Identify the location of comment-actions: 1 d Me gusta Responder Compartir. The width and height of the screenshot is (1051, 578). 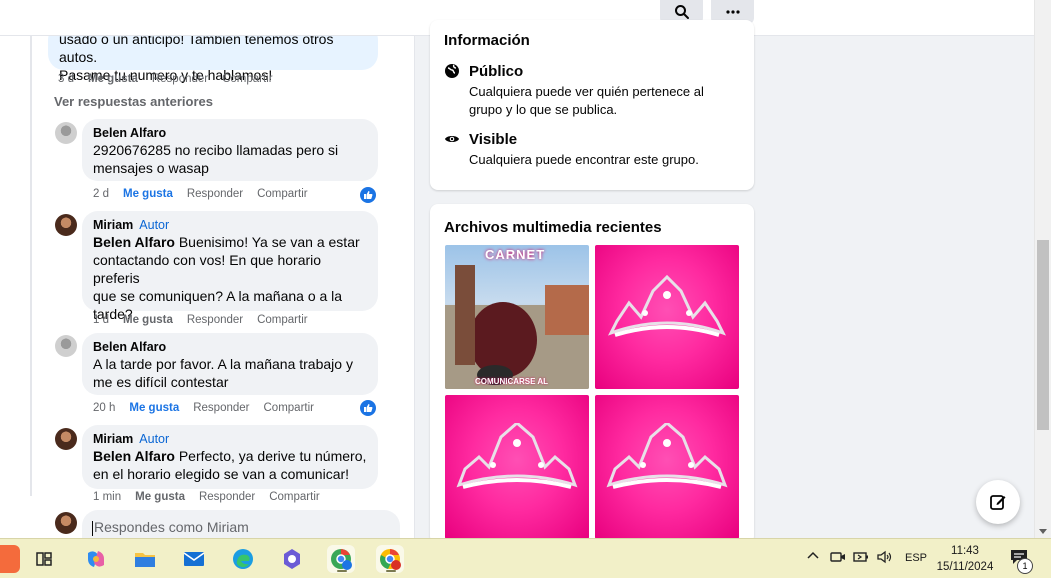
(200, 320).